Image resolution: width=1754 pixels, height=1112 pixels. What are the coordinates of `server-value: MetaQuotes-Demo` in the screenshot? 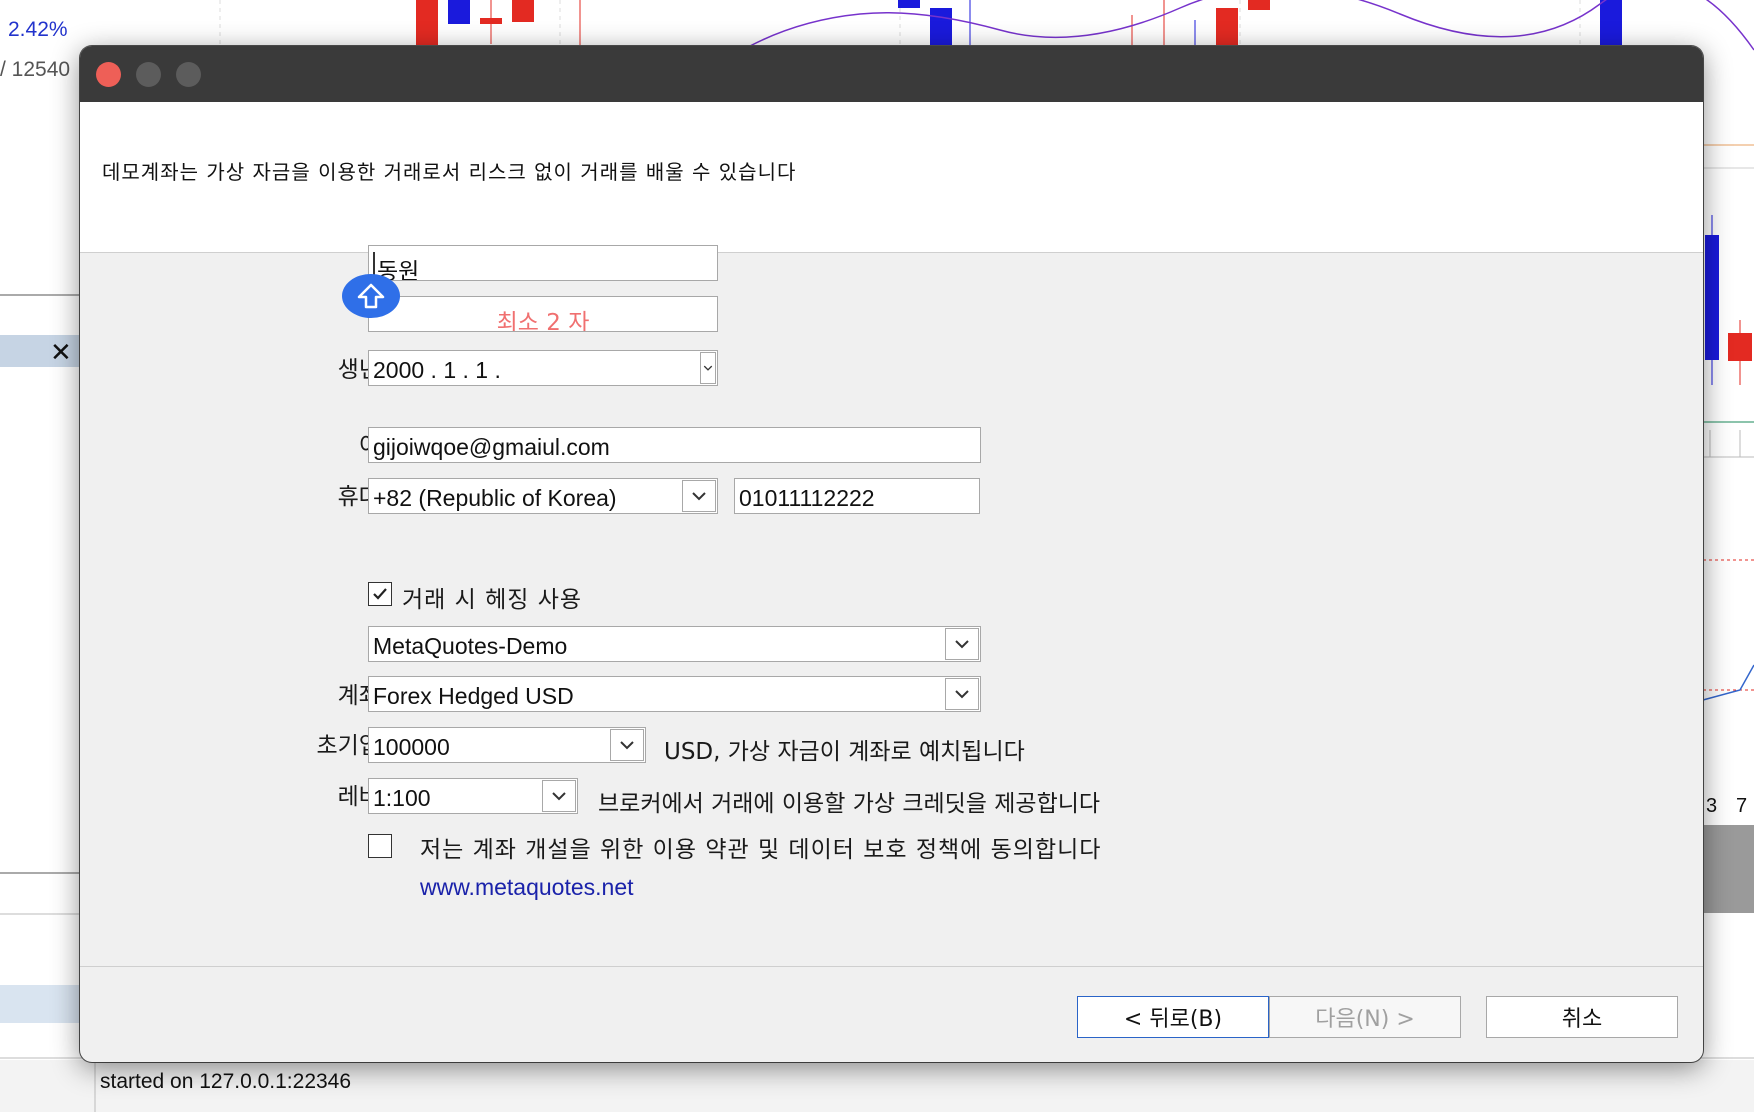 It's located at (470, 646).